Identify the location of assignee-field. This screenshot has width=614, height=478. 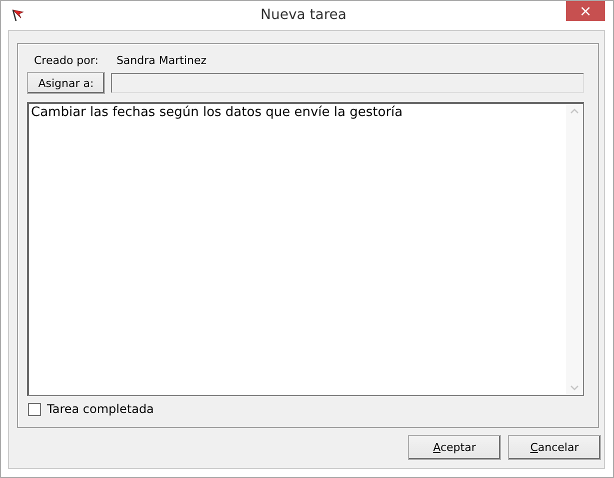
(347, 83).